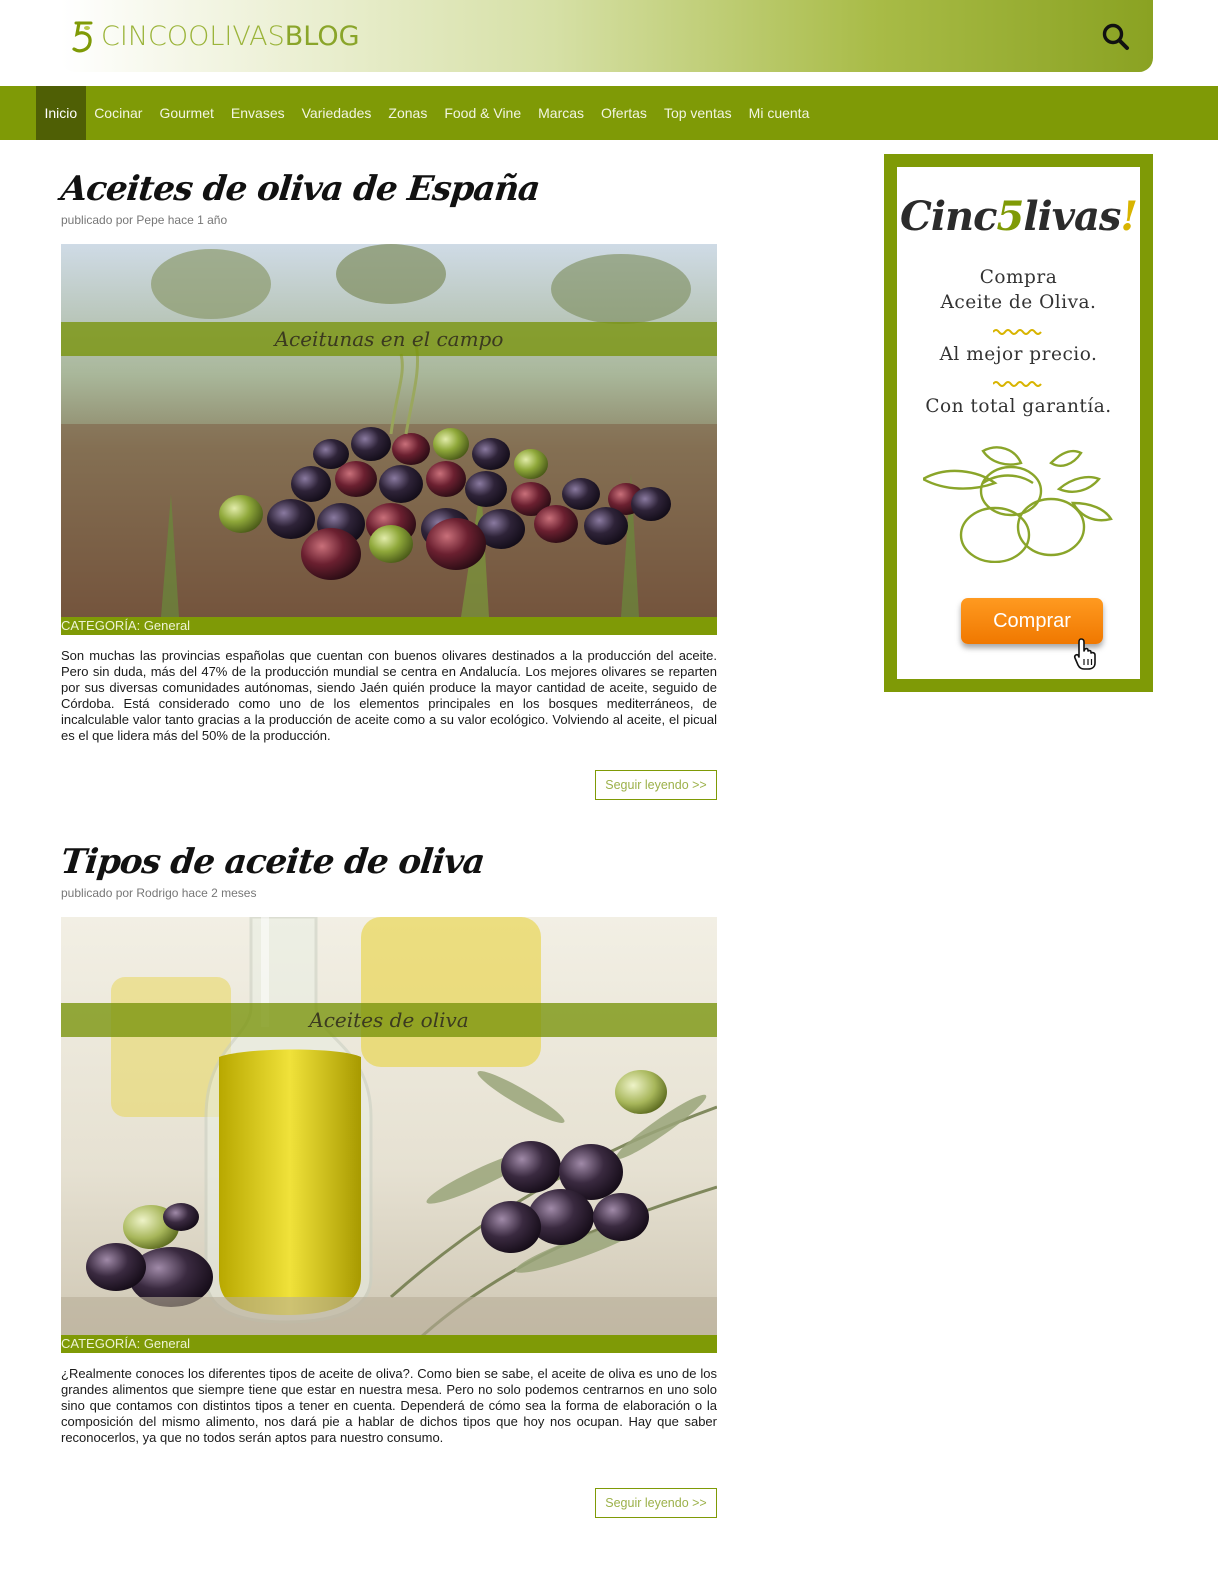 The width and height of the screenshot is (1218, 1573). I want to click on olive-oil-bottle-photo, so click(389, 1126).